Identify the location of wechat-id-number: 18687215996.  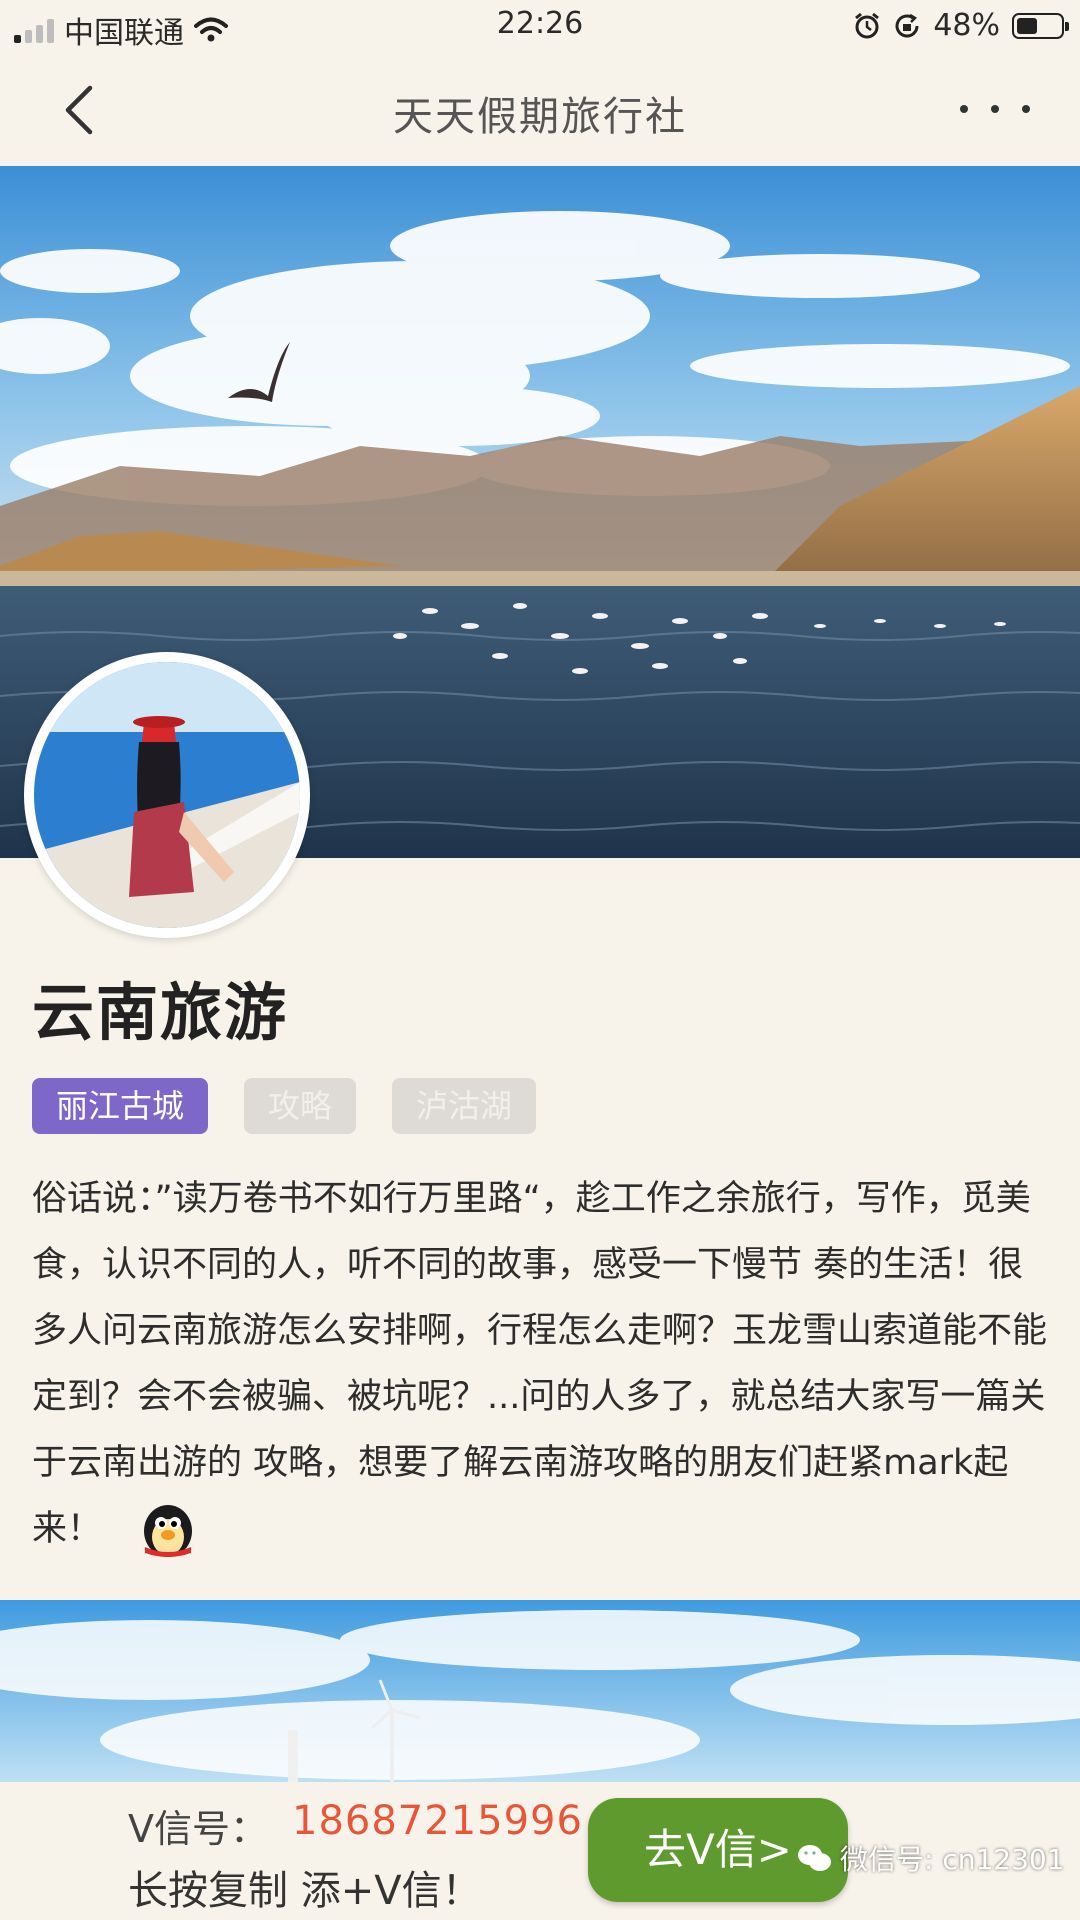
(437, 1821).